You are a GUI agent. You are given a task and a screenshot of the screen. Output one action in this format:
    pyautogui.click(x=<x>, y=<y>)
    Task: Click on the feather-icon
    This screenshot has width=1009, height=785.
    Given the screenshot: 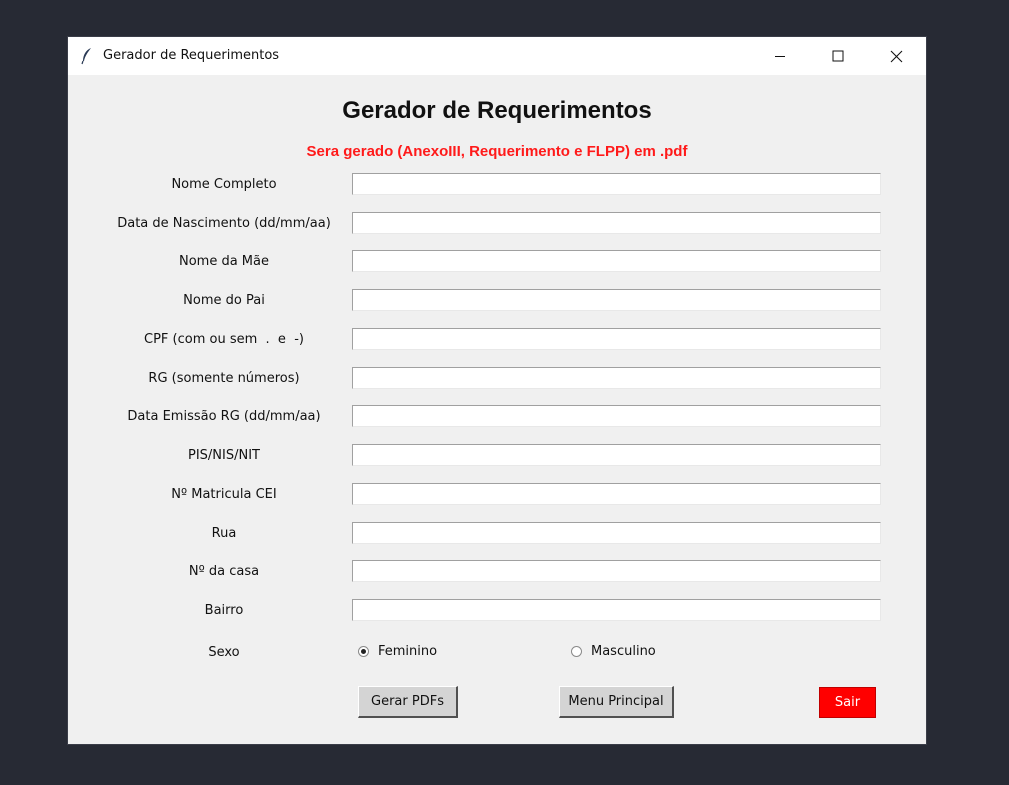 What is the action you would take?
    pyautogui.click(x=86, y=56)
    